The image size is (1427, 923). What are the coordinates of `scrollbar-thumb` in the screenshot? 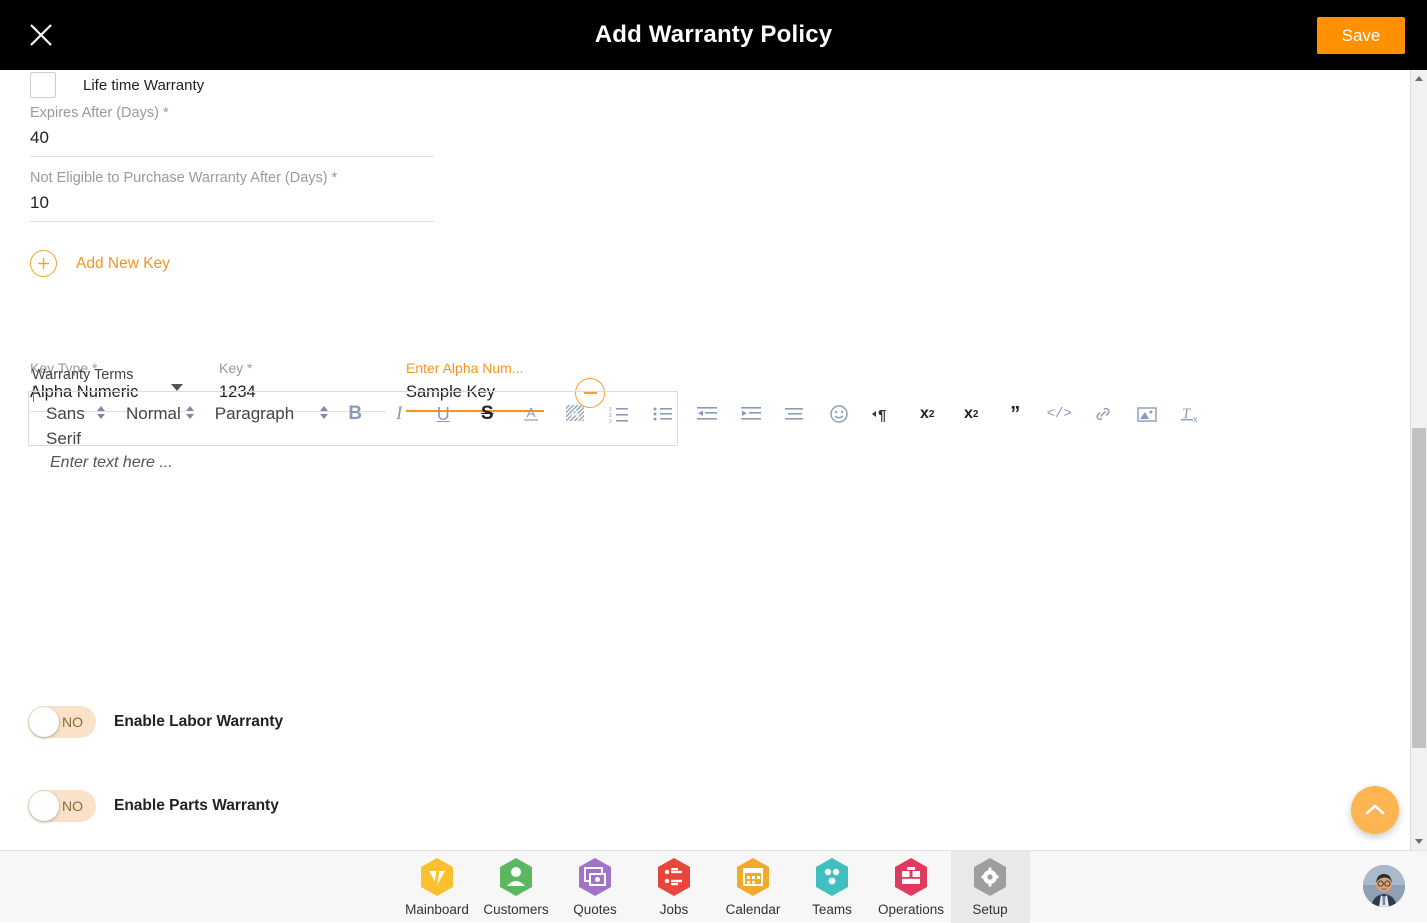 It's located at (1419, 588).